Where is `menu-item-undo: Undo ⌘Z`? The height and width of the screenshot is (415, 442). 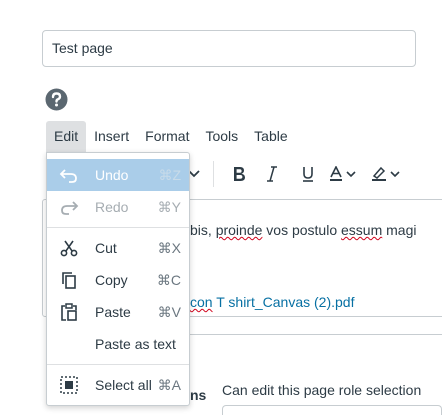 menu-item-undo: Undo ⌘Z is located at coordinates (118, 175).